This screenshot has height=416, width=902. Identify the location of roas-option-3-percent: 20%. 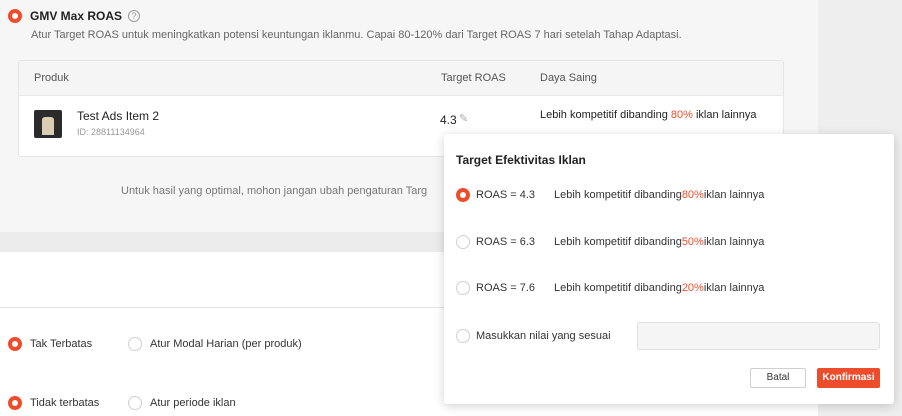
(692, 288).